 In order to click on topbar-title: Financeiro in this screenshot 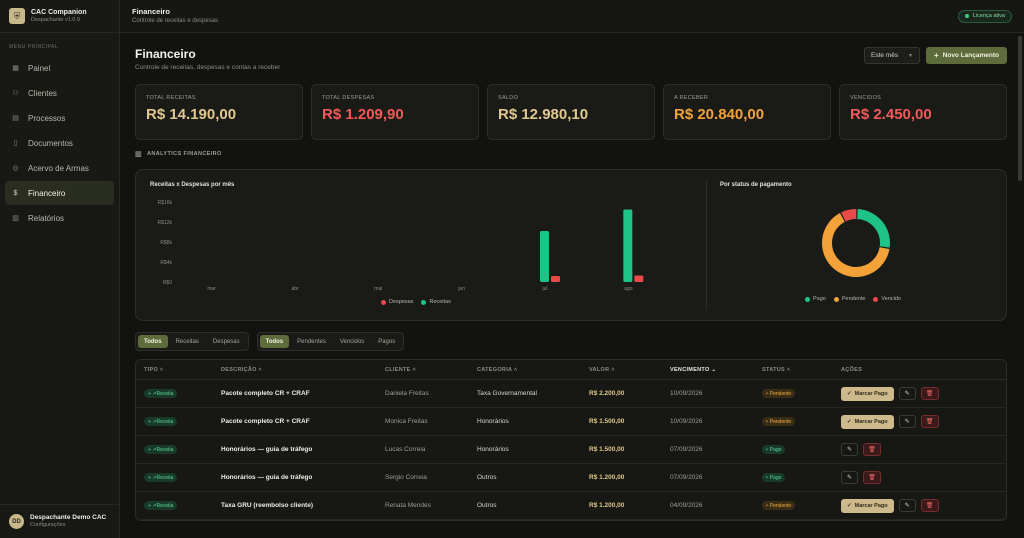, I will do `click(151, 11)`.